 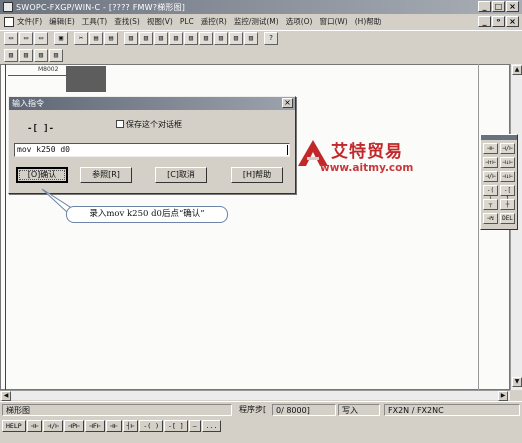 What do you see at coordinates (74, 426) in the screenshot?
I see `fkey-pulse-contact: ⊣P⊢` at bounding box center [74, 426].